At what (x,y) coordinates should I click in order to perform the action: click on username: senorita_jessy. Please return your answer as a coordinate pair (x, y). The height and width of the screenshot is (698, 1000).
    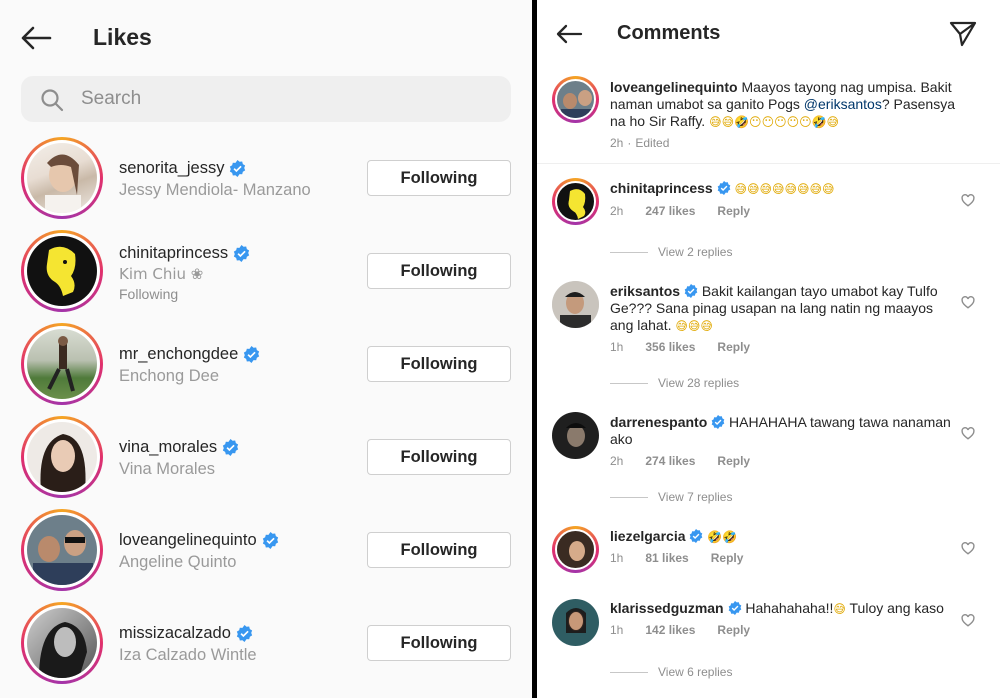
    Looking at the image, I should click on (171, 168).